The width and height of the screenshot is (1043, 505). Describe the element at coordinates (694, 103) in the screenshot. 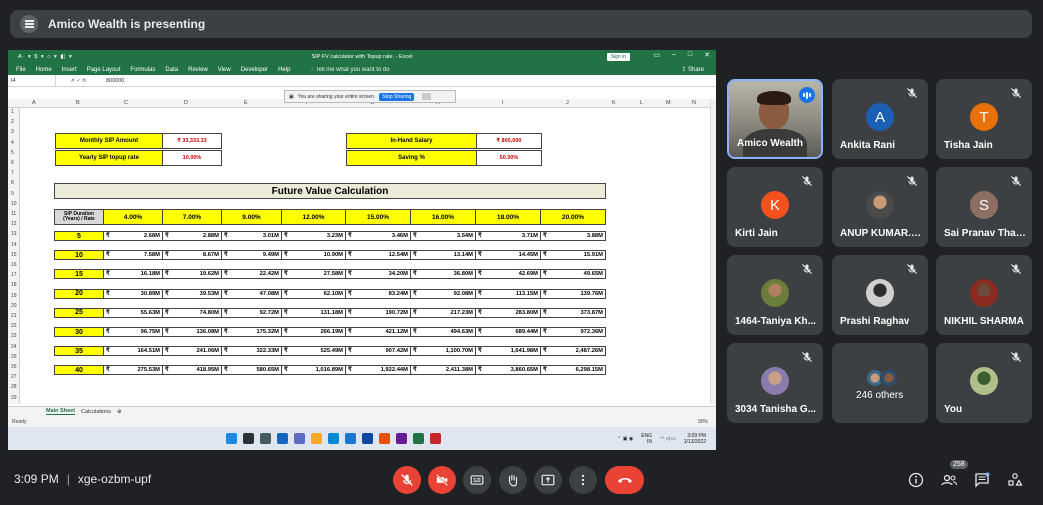

I see `column-header: N` at that location.